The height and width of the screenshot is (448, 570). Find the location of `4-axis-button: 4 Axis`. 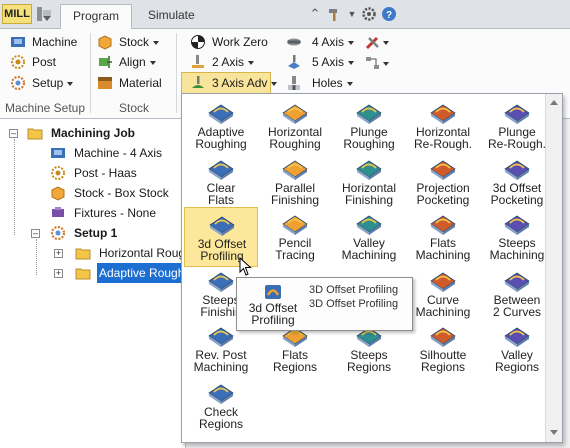

4-axis-button: 4 Axis is located at coordinates (321, 42).